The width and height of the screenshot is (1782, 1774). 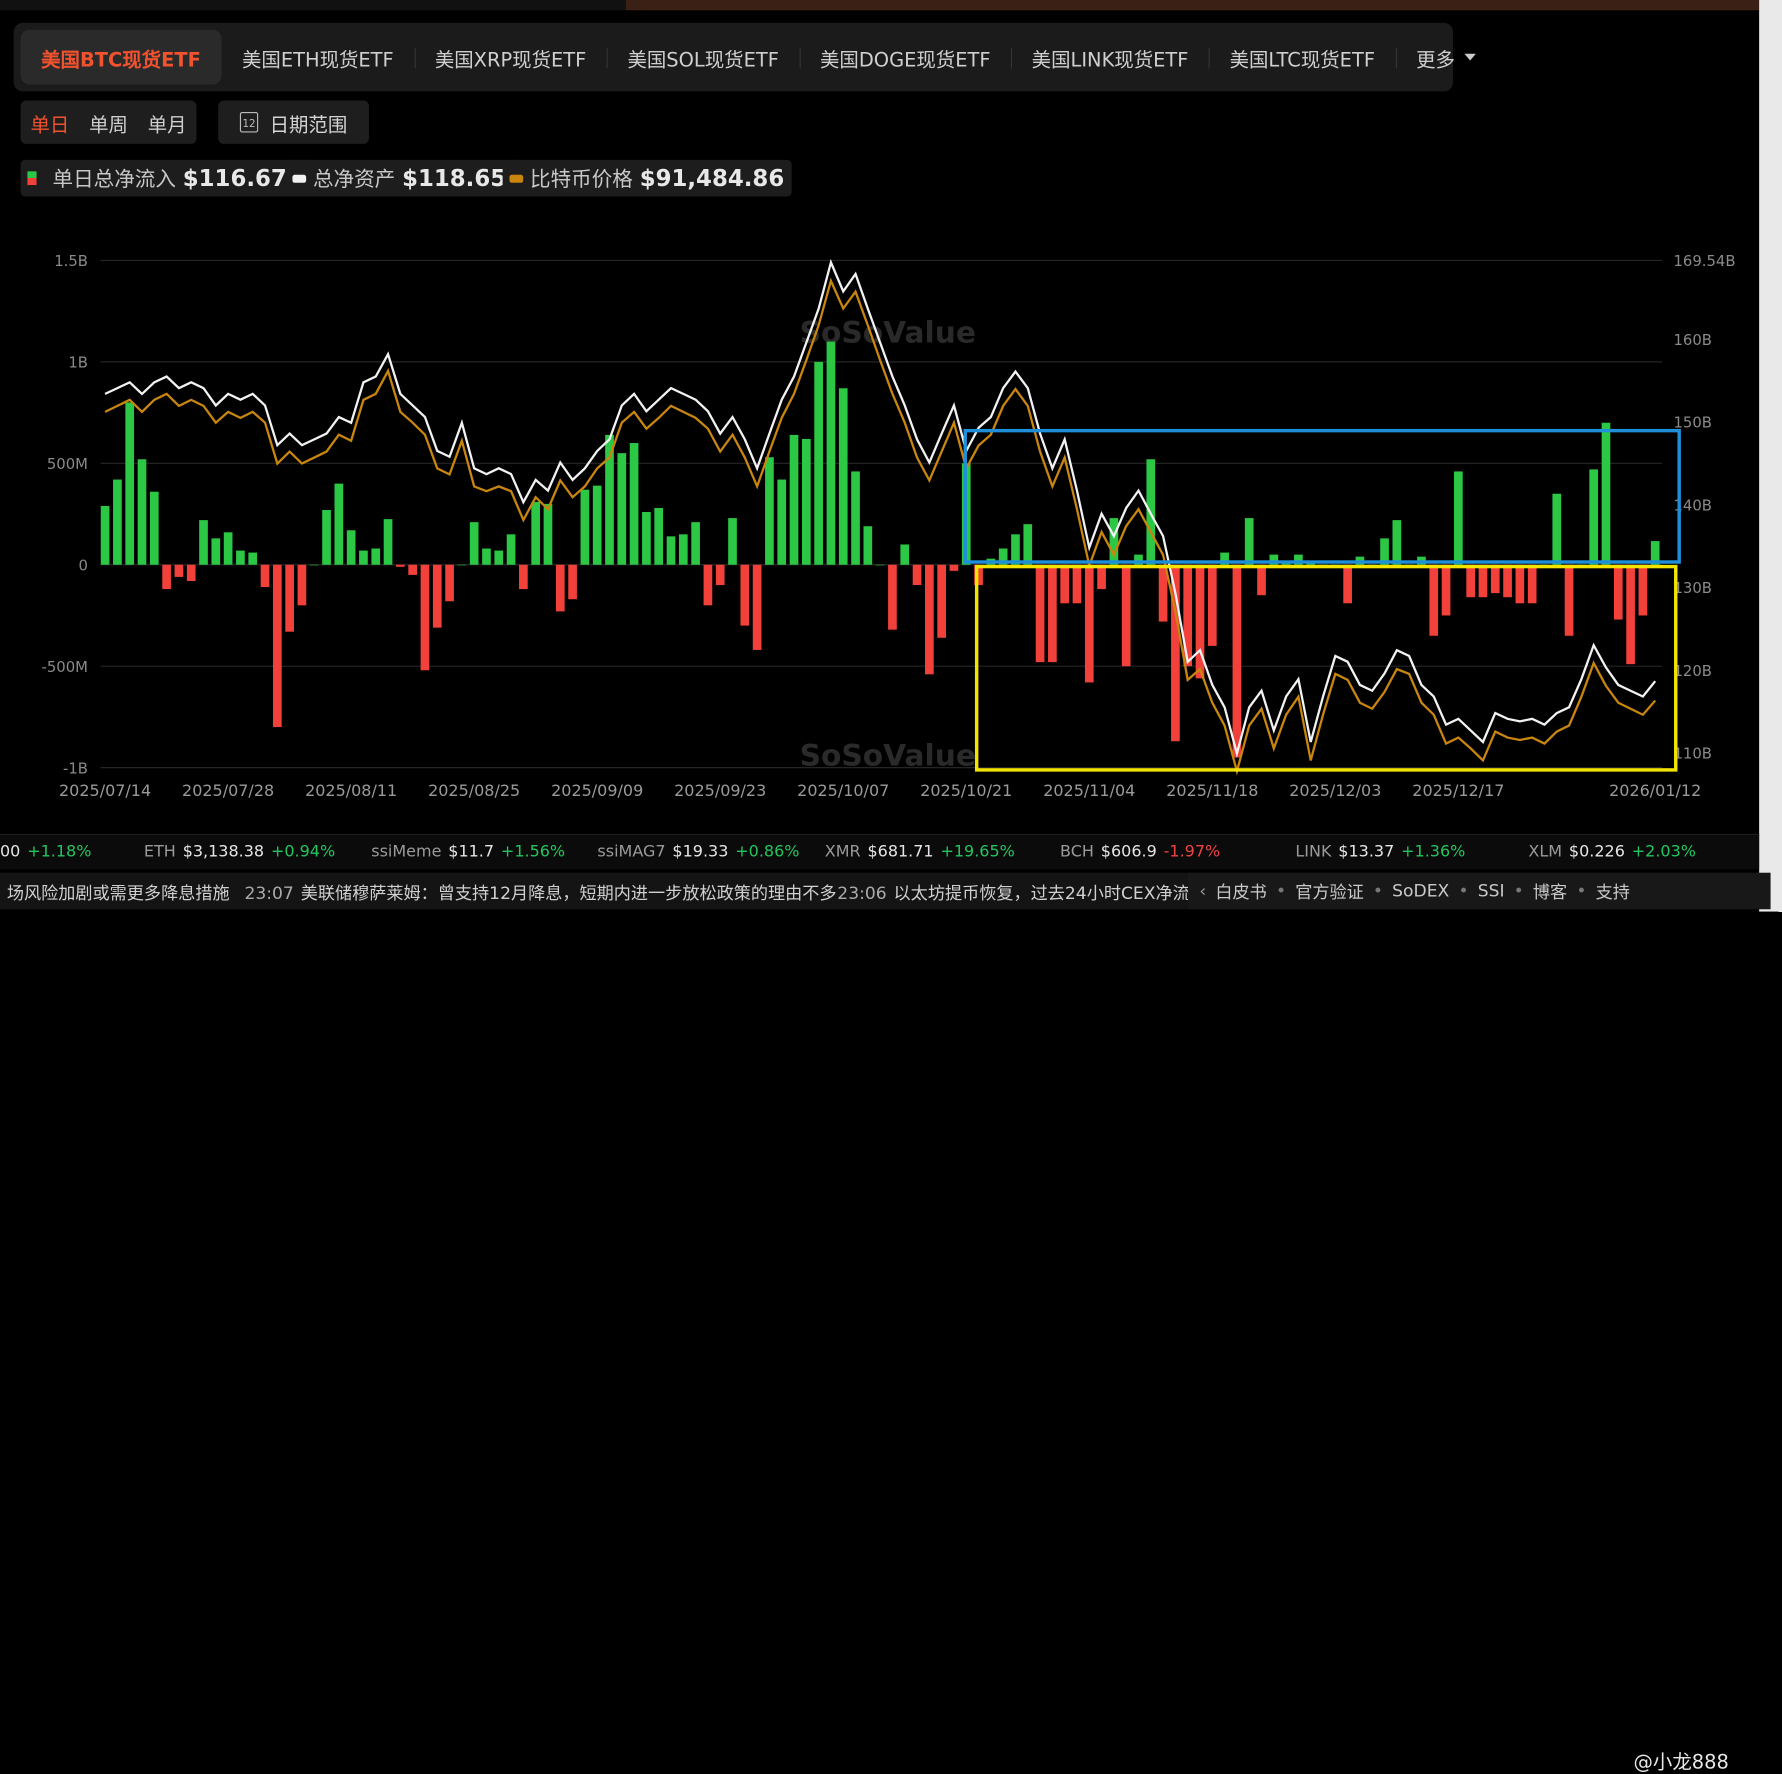 What do you see at coordinates (1612, 852) in the screenshot?
I see `ticker-item: XLM $0.226 +2.03%` at bounding box center [1612, 852].